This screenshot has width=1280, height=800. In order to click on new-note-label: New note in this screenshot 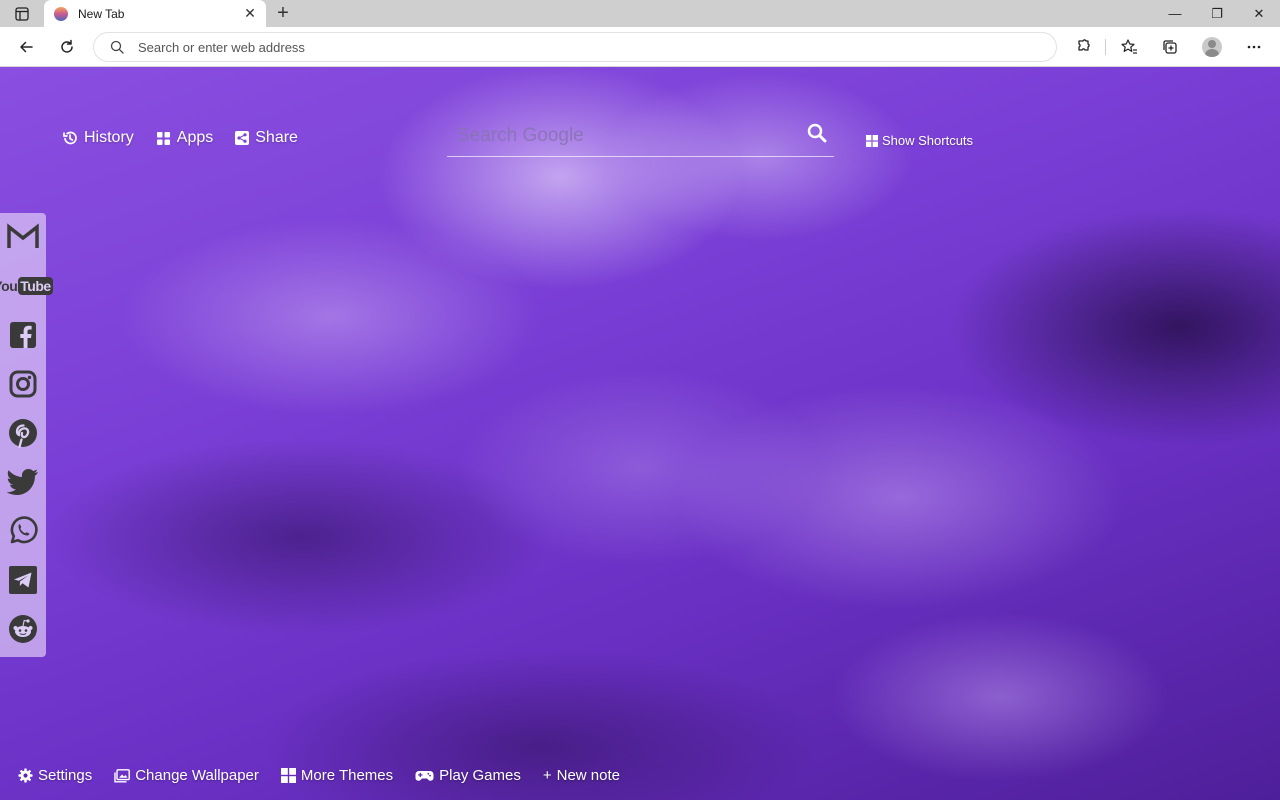, I will do `click(588, 775)`.